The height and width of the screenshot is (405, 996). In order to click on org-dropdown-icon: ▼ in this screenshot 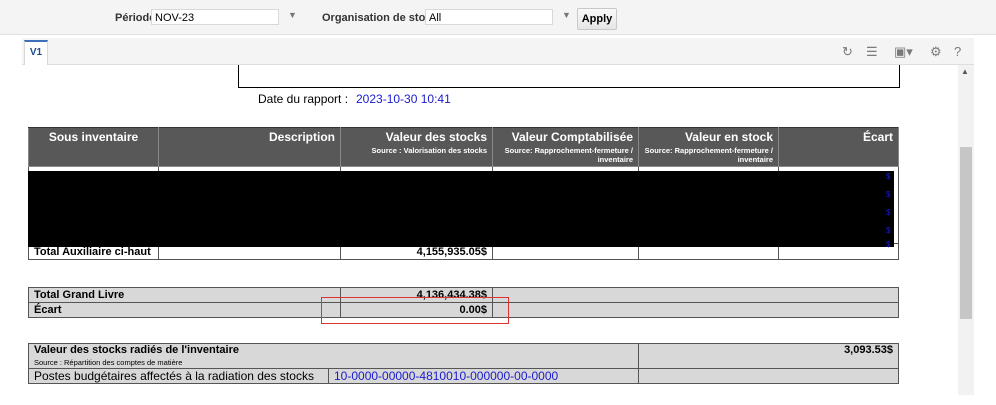, I will do `click(566, 15)`.